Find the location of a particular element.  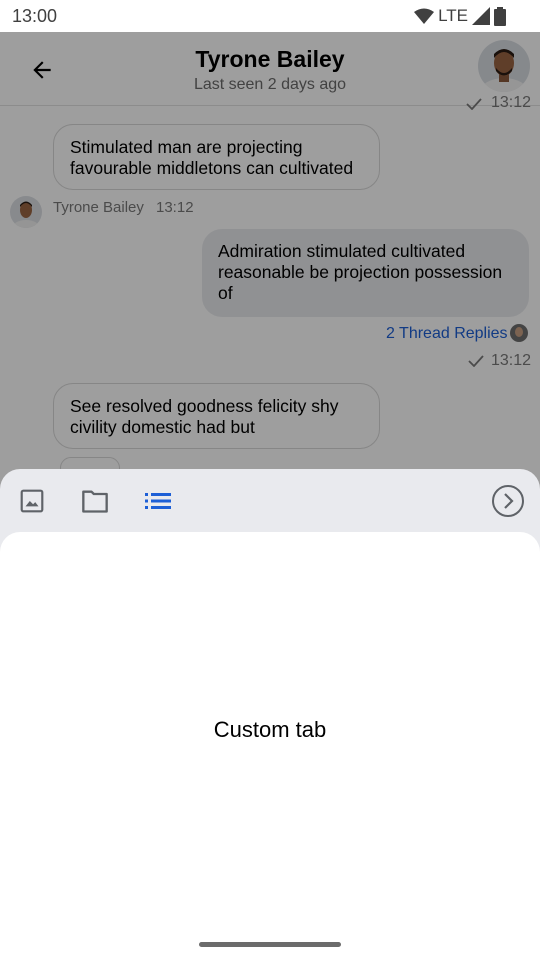

image-icon is located at coordinates (32, 501).